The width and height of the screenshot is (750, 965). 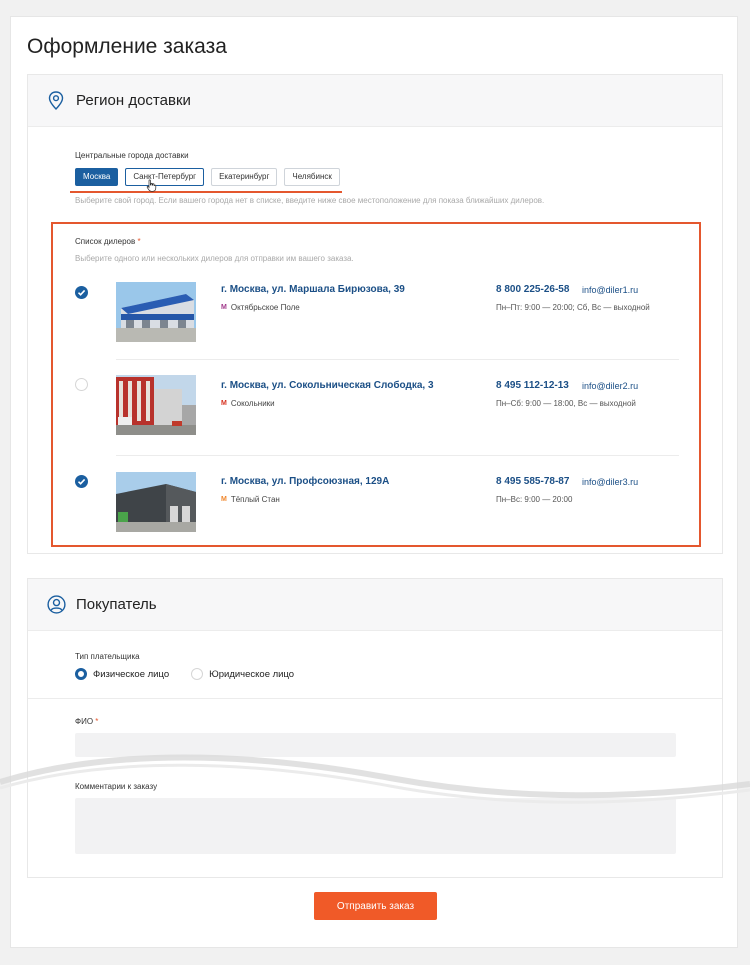 What do you see at coordinates (56, 605) in the screenshot?
I see `user-icon` at bounding box center [56, 605].